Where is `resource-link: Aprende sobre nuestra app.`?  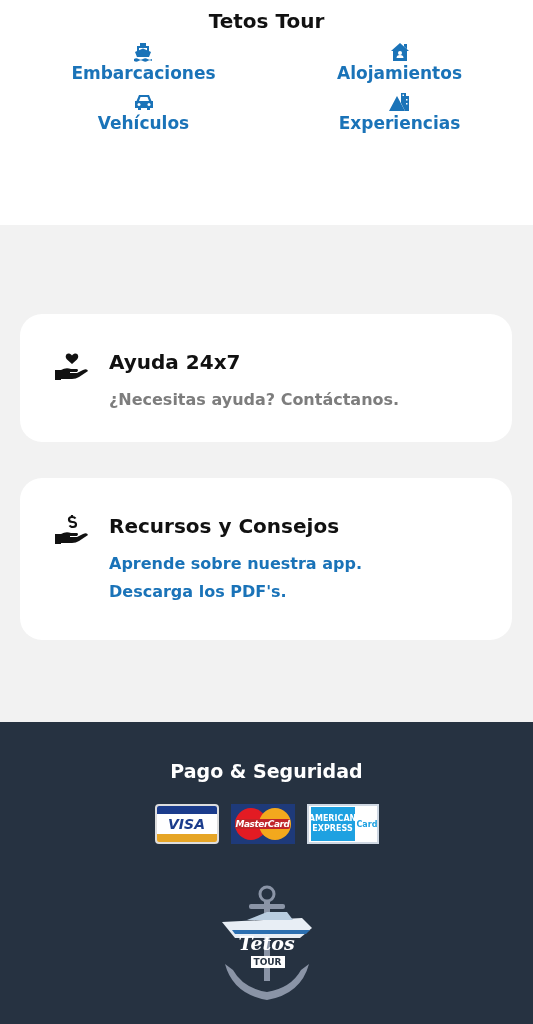
resource-link: Aprende sobre nuestra app. is located at coordinates (235, 564).